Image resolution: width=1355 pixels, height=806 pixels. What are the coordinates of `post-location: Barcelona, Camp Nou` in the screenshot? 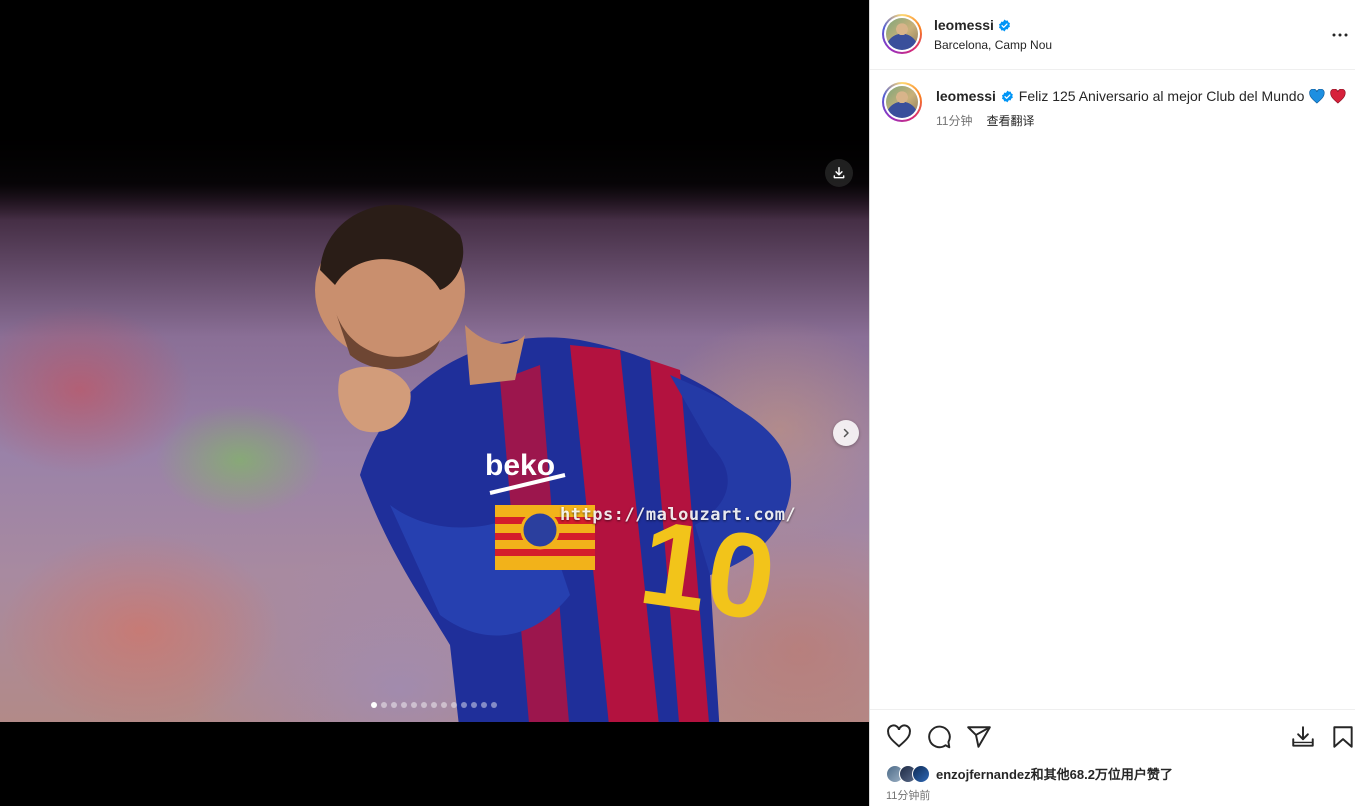 It's located at (993, 45).